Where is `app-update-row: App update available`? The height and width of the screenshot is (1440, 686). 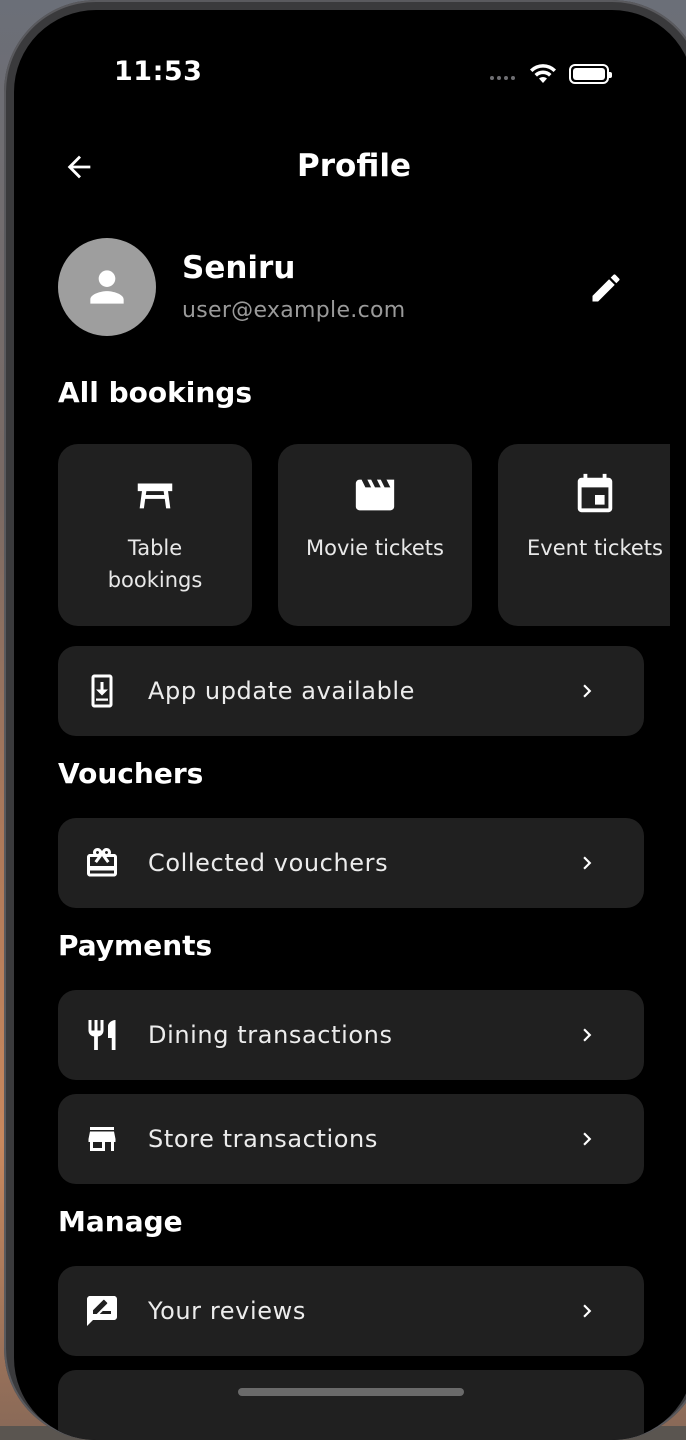 app-update-row: App update available is located at coordinates (351, 691).